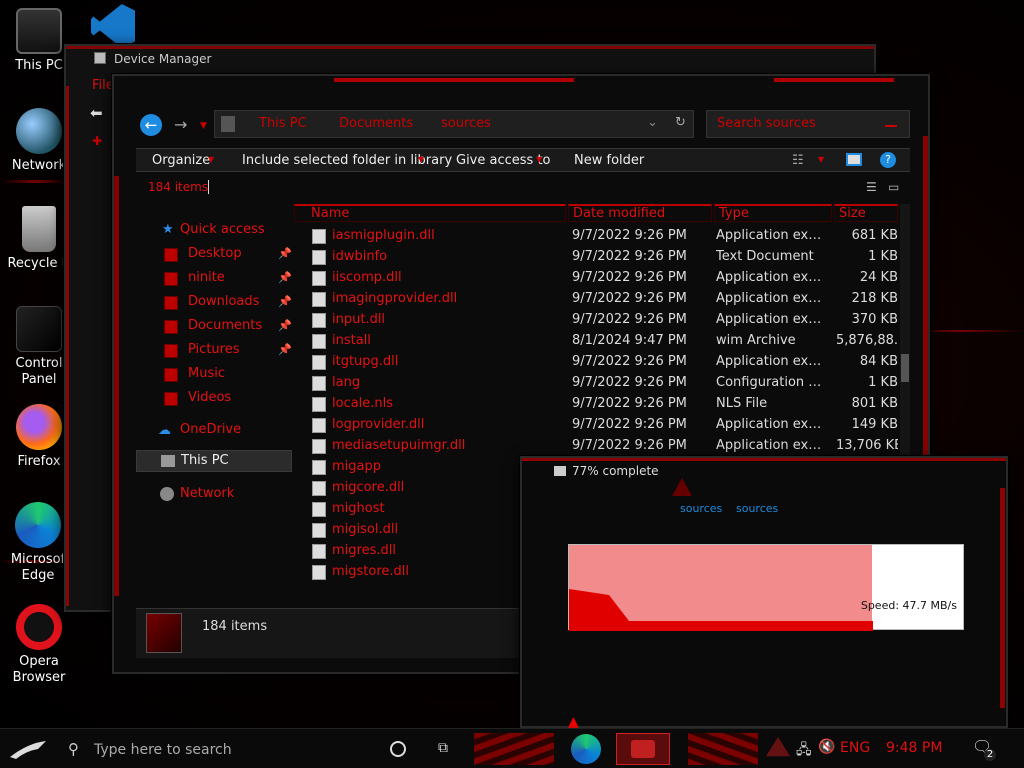 The width and height of the screenshot is (1024, 768). Describe the element at coordinates (214, 495) in the screenshot. I see `nav-network: Network` at that location.